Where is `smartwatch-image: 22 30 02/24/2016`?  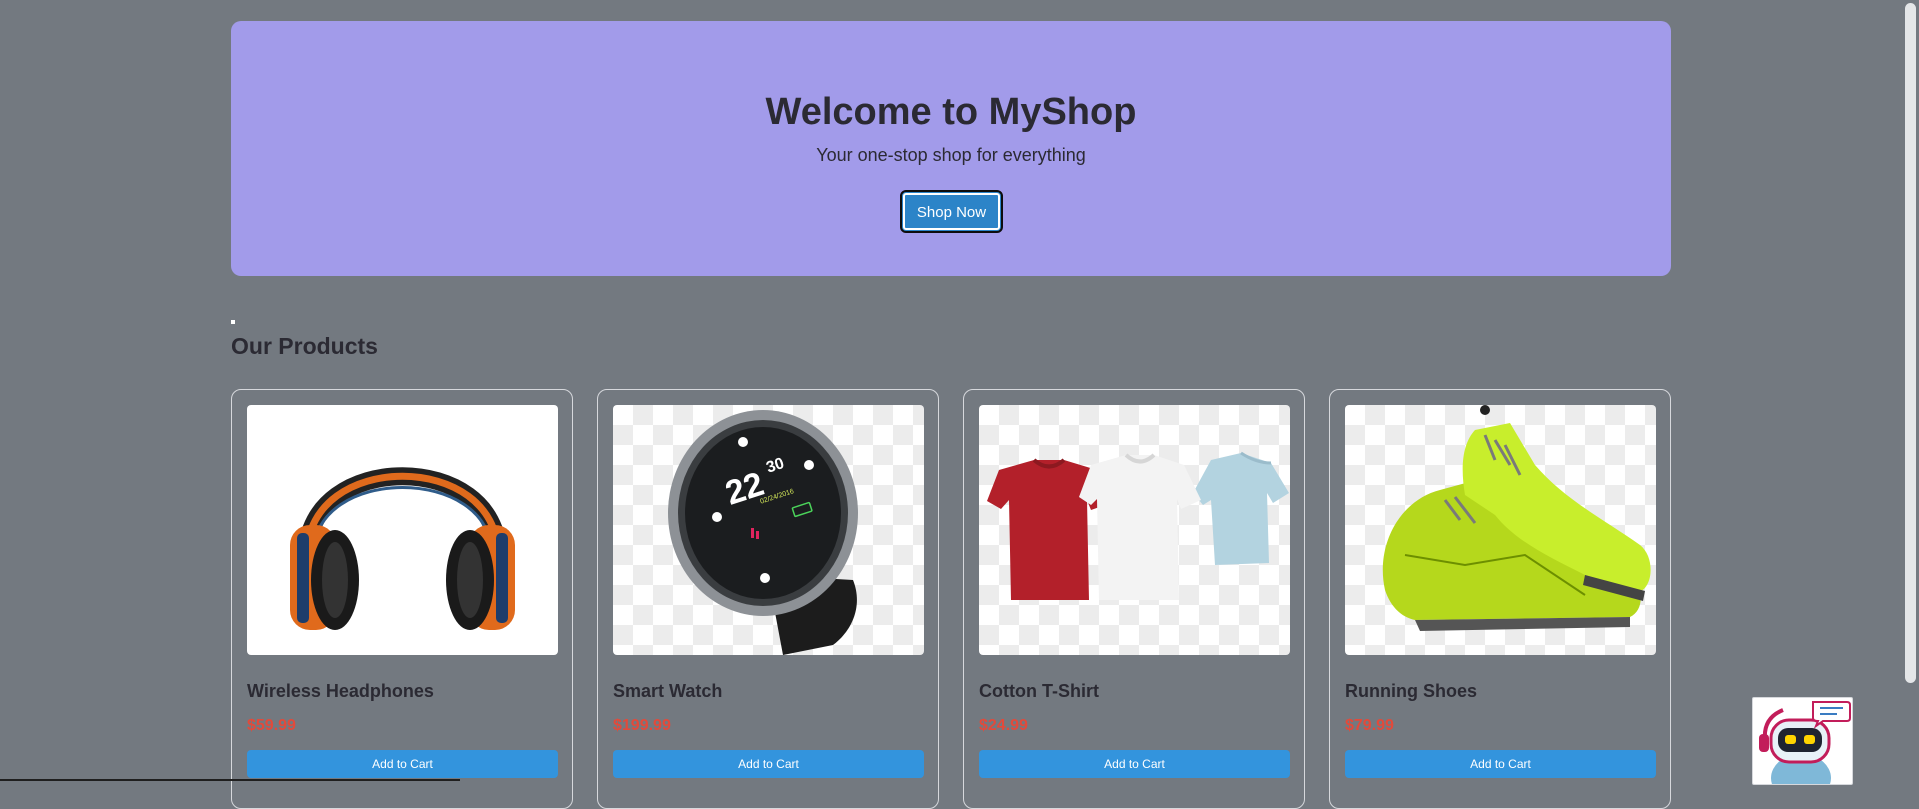
smartwatch-image: 22 30 02/24/2016 is located at coordinates (768, 530).